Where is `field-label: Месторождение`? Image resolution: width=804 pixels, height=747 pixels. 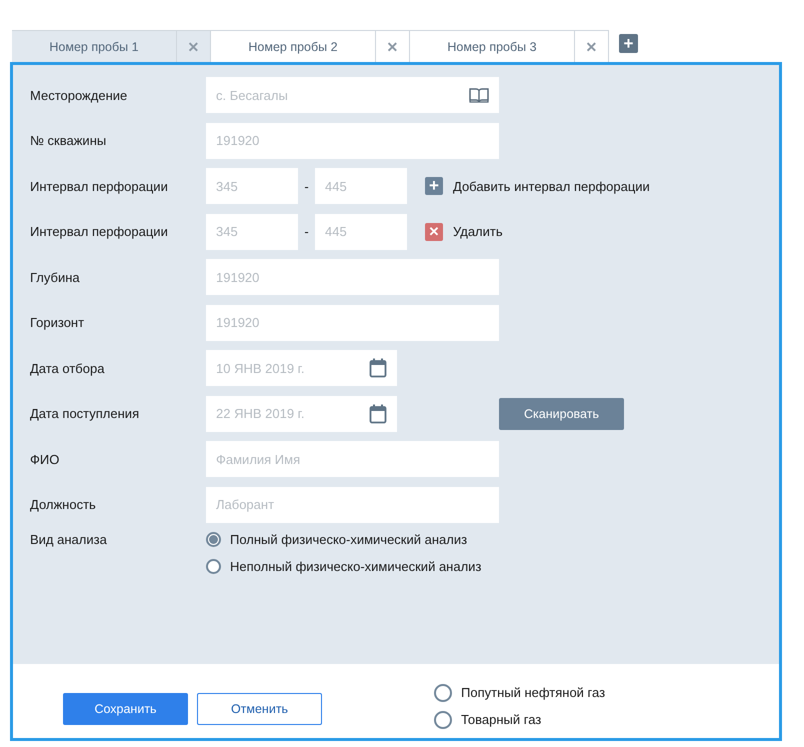
field-label: Месторождение is located at coordinates (79, 95).